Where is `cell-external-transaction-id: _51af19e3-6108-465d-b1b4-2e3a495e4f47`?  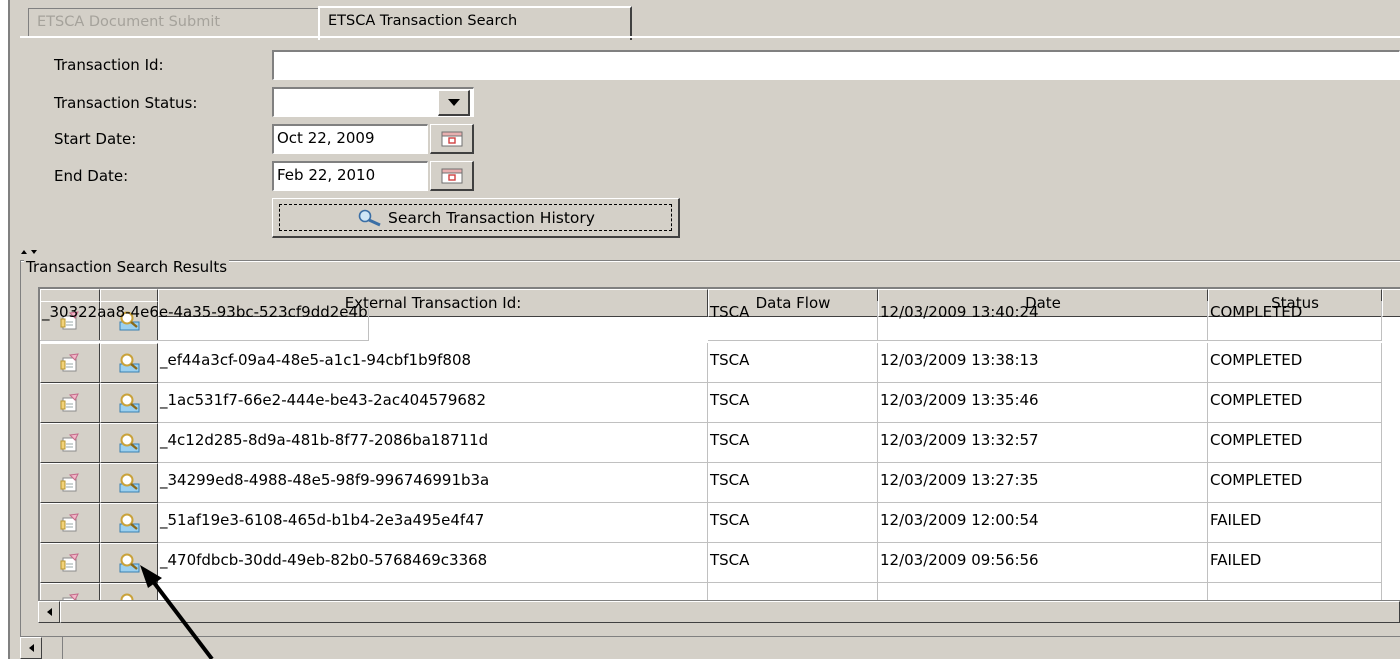
cell-external-transaction-id: _51af19e3-6108-465d-b1b4-2e3a495e4f47 is located at coordinates (433, 523).